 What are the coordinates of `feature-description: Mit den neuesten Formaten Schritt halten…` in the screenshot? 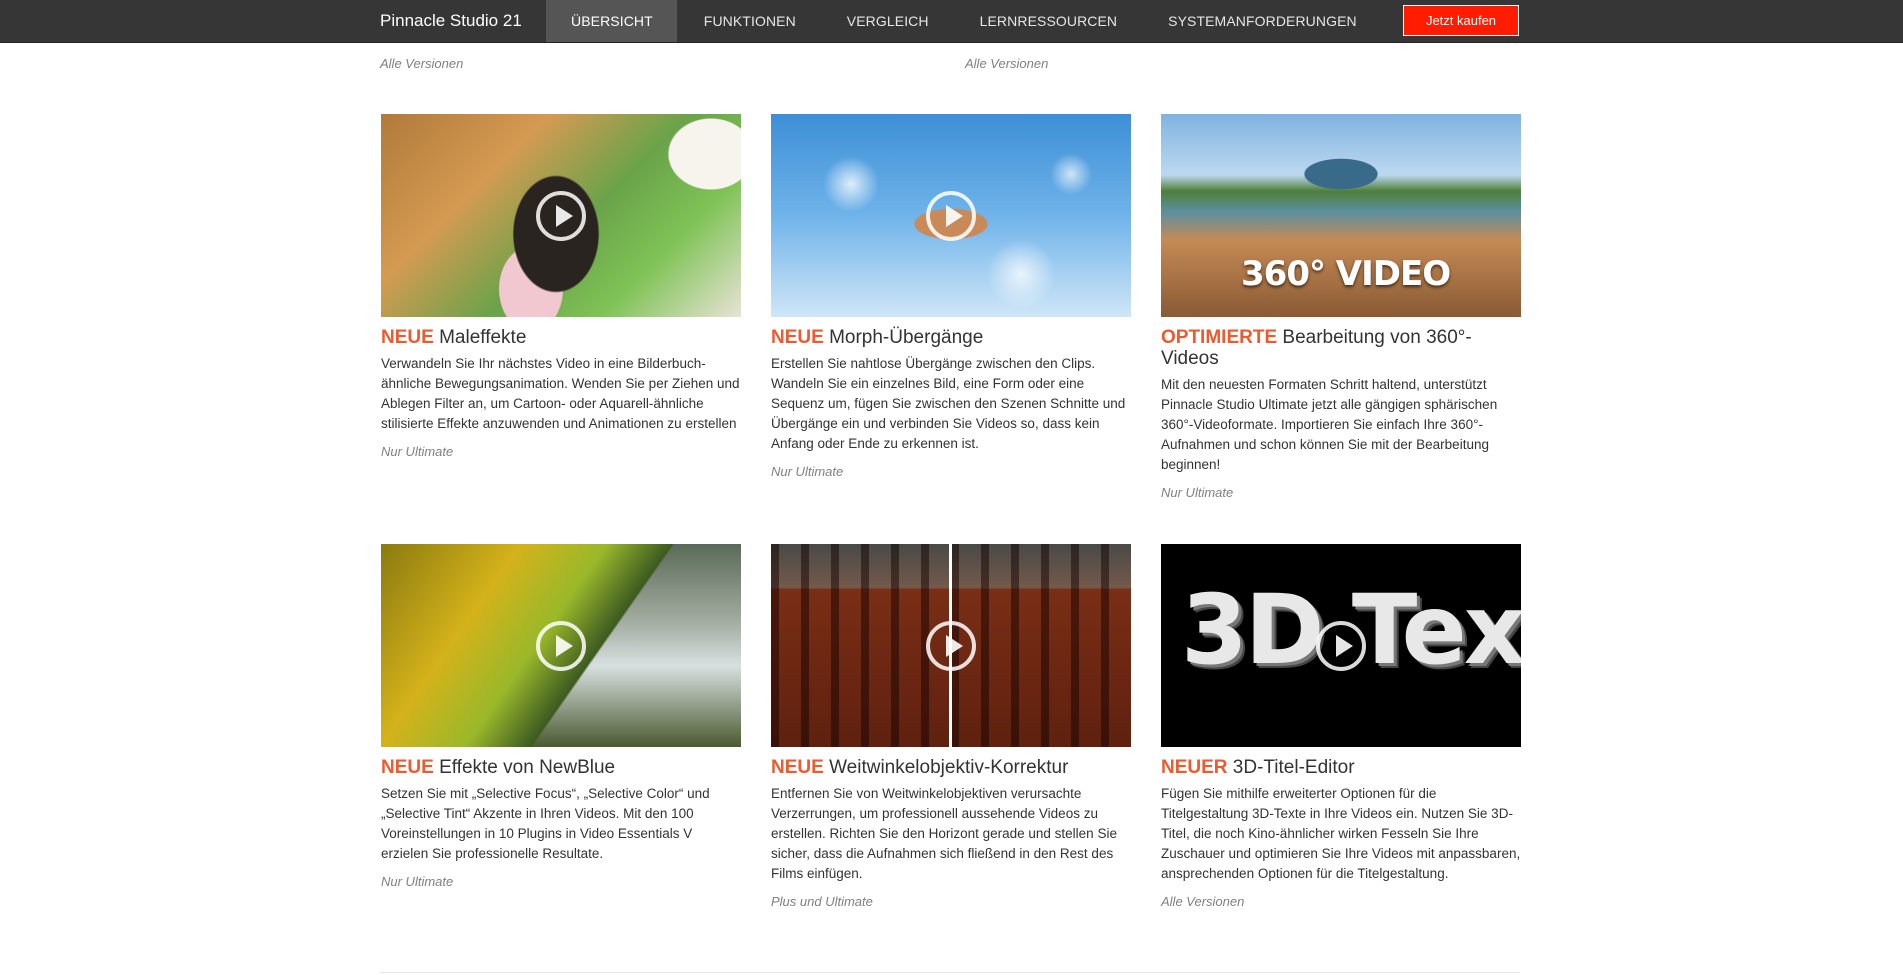 It's located at (1329, 424).